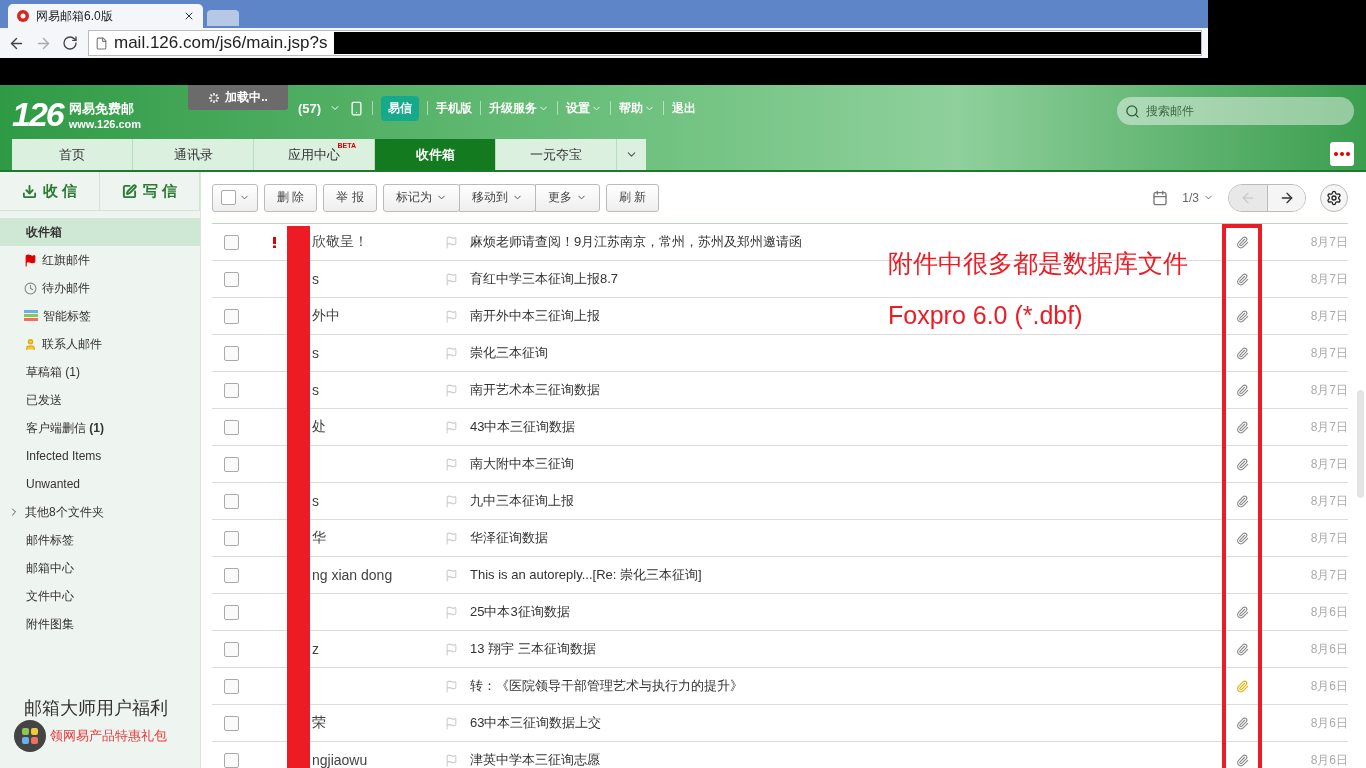 The image size is (1366, 768). I want to click on promo-subtitle: 领网易产品特惠礼包, so click(108, 736).